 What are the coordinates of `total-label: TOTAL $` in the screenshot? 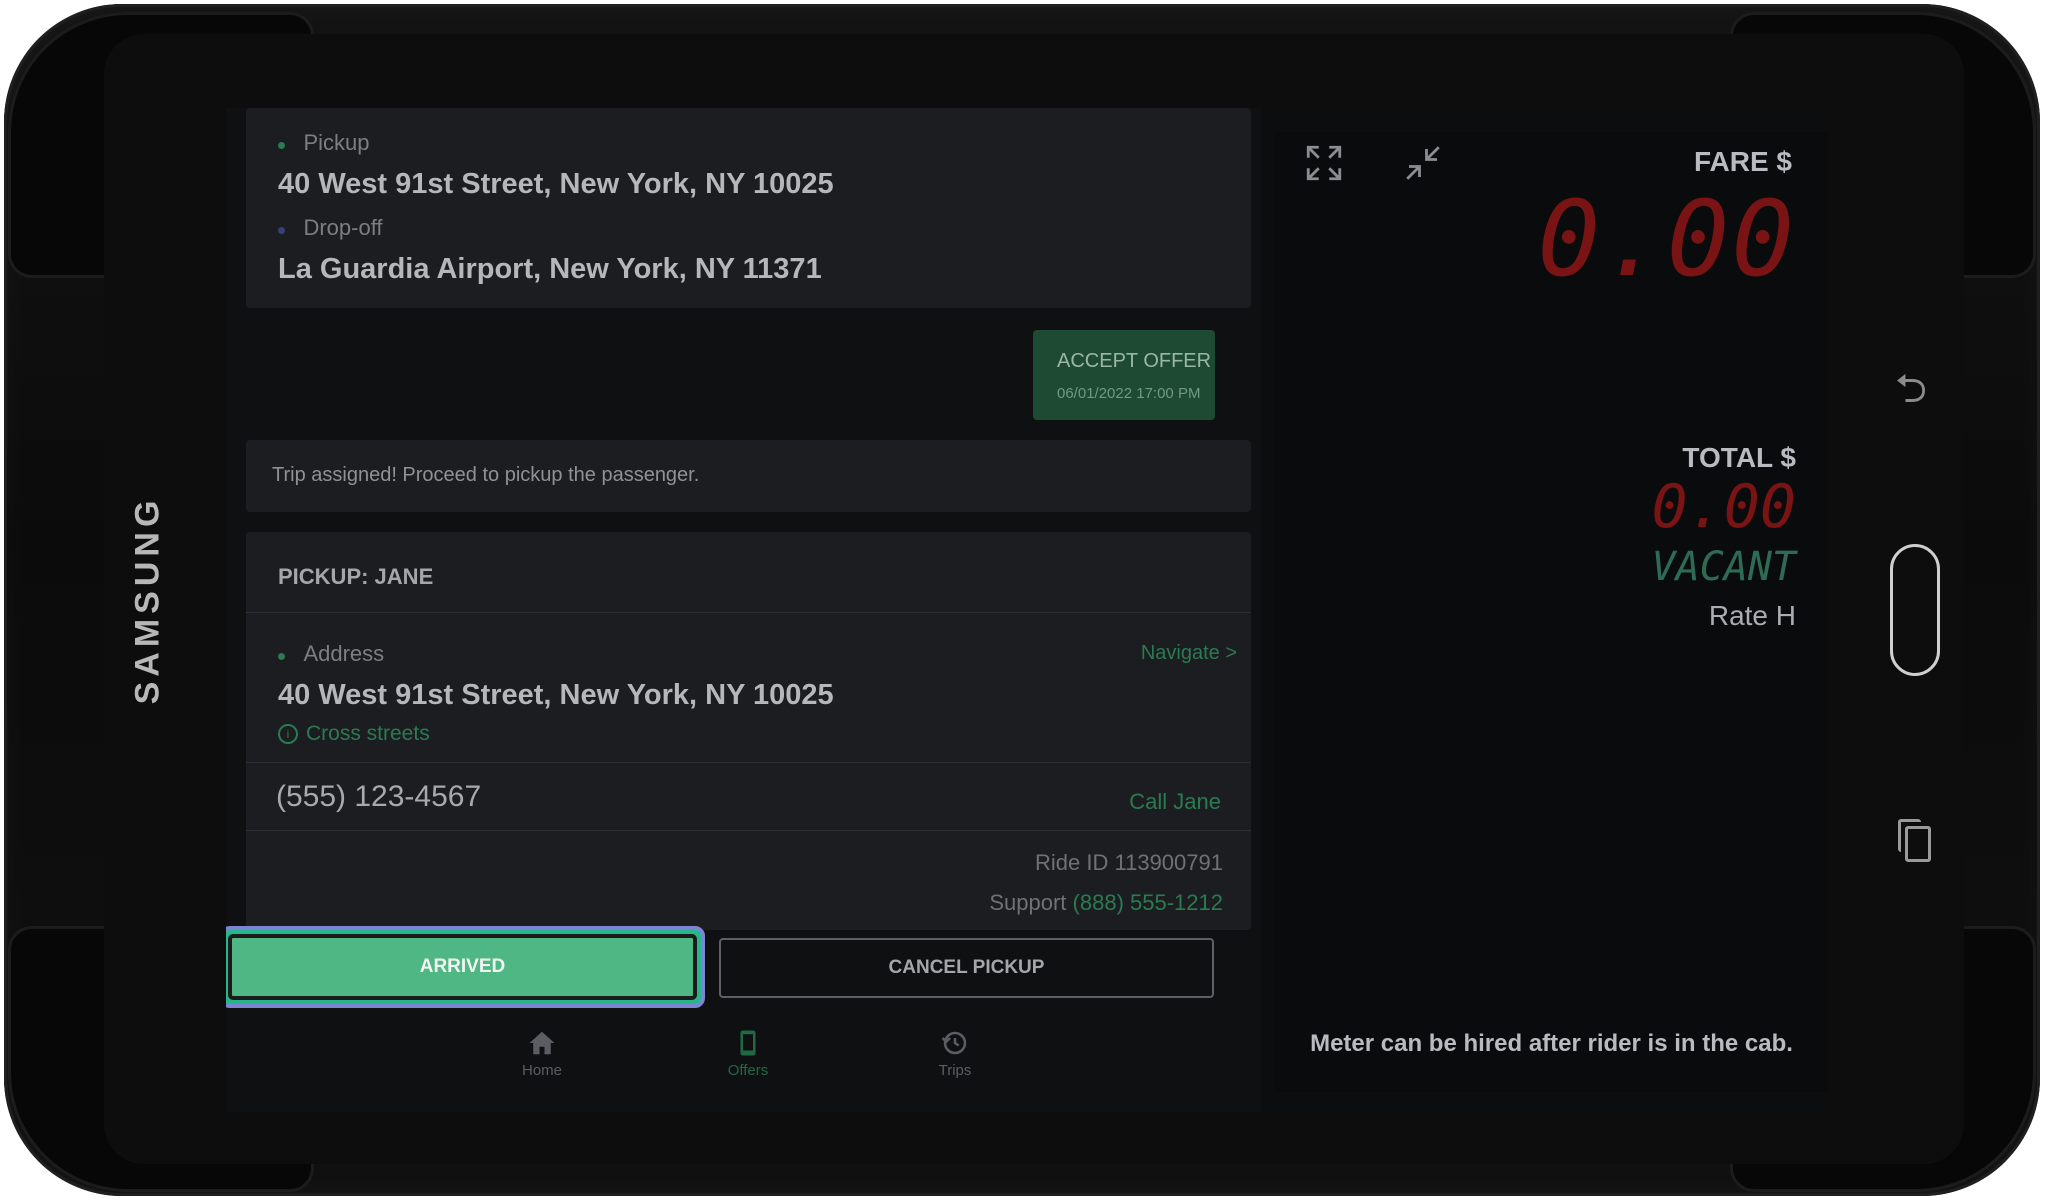 It's located at (1739, 457).